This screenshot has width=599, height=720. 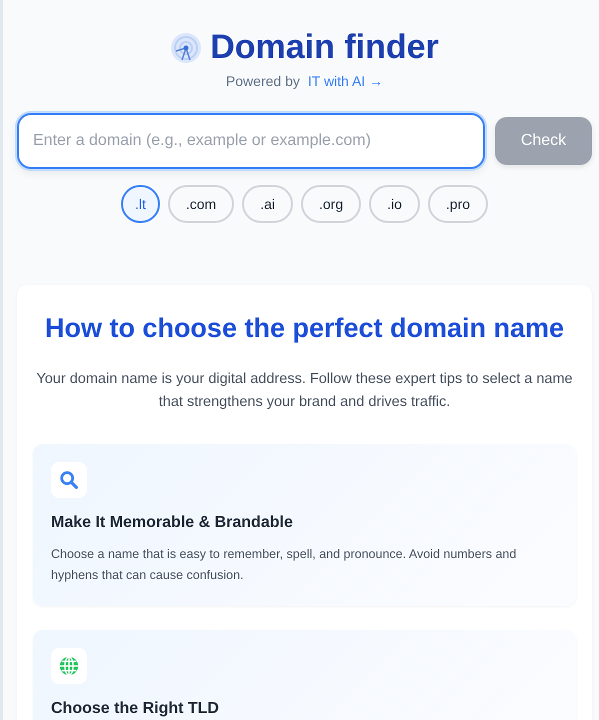 I want to click on tld-chip: .lt, so click(x=140, y=204).